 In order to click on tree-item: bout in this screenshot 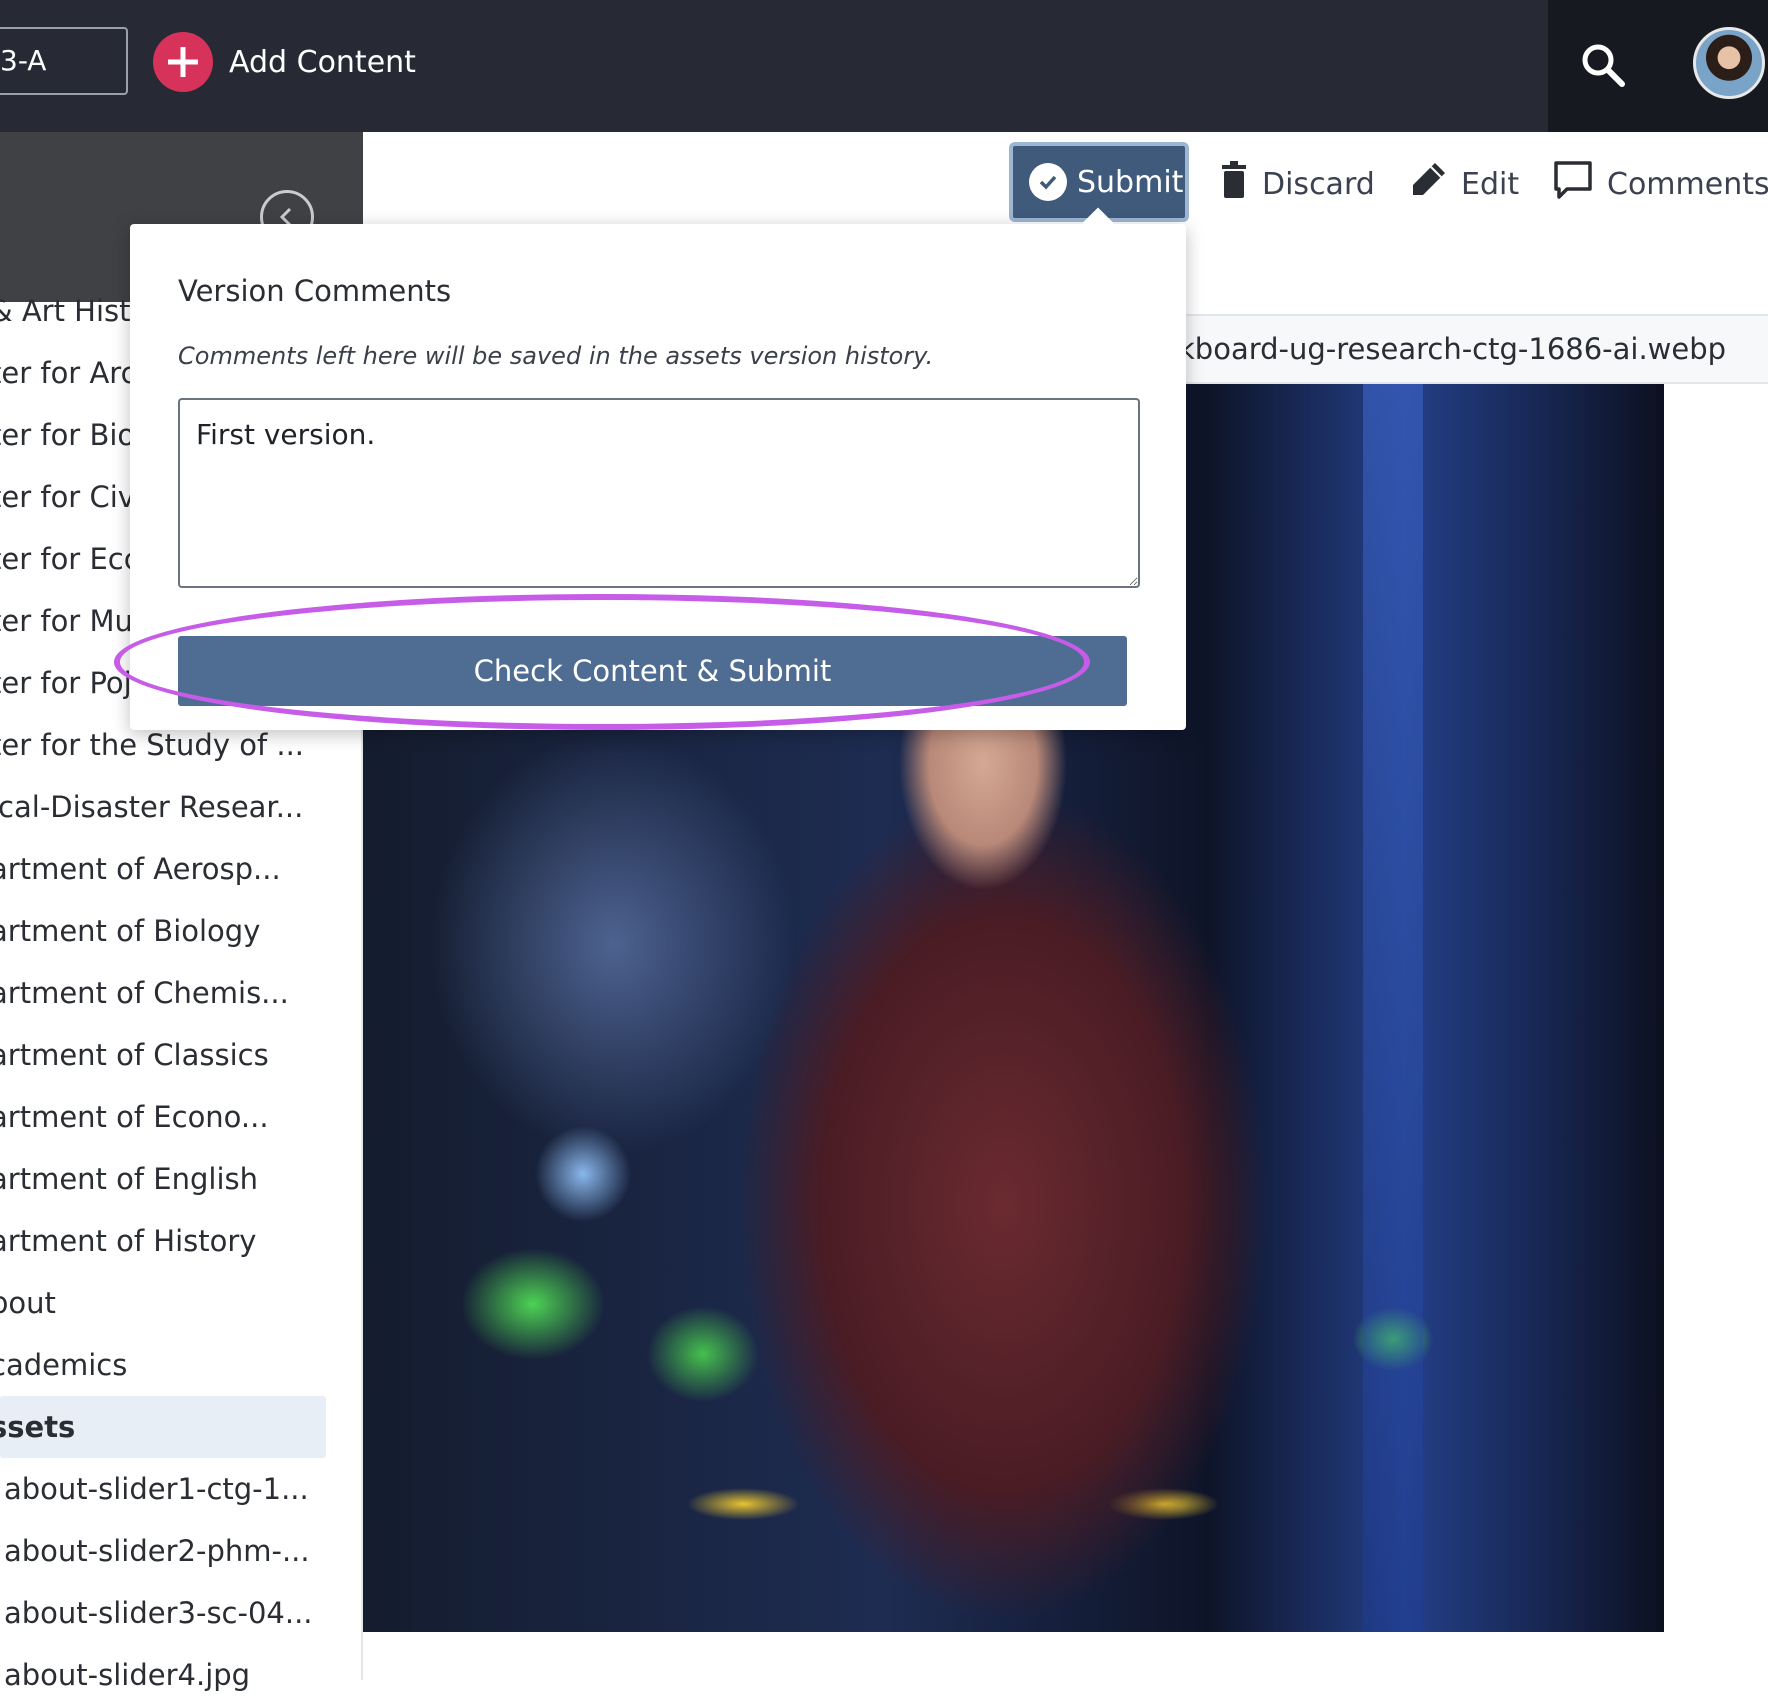, I will do `click(181, 1303)`.